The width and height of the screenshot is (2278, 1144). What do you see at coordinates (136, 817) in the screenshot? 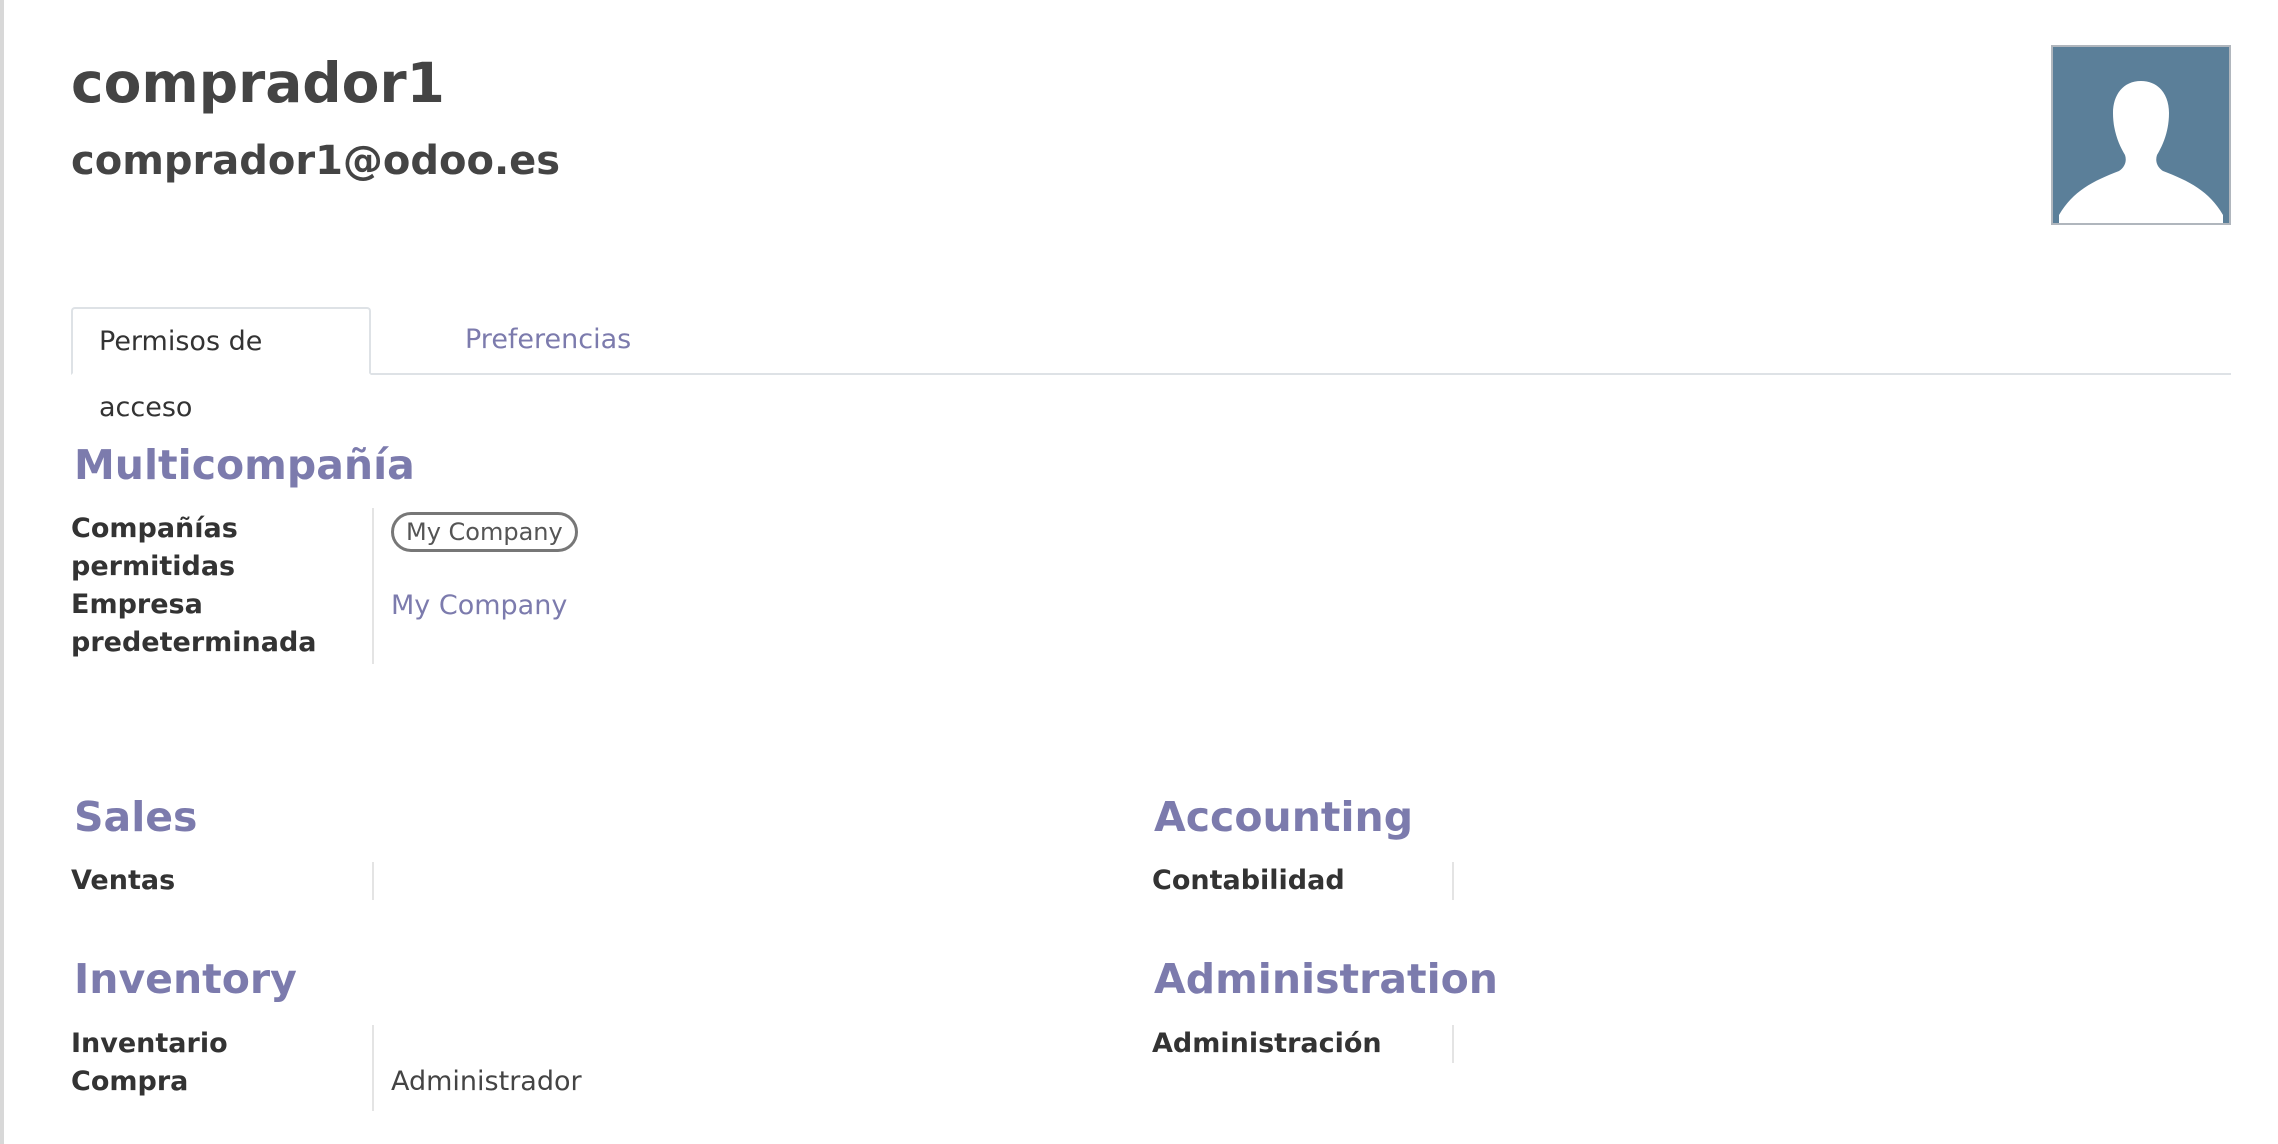
I see `section-title-sales: Sales` at bounding box center [136, 817].